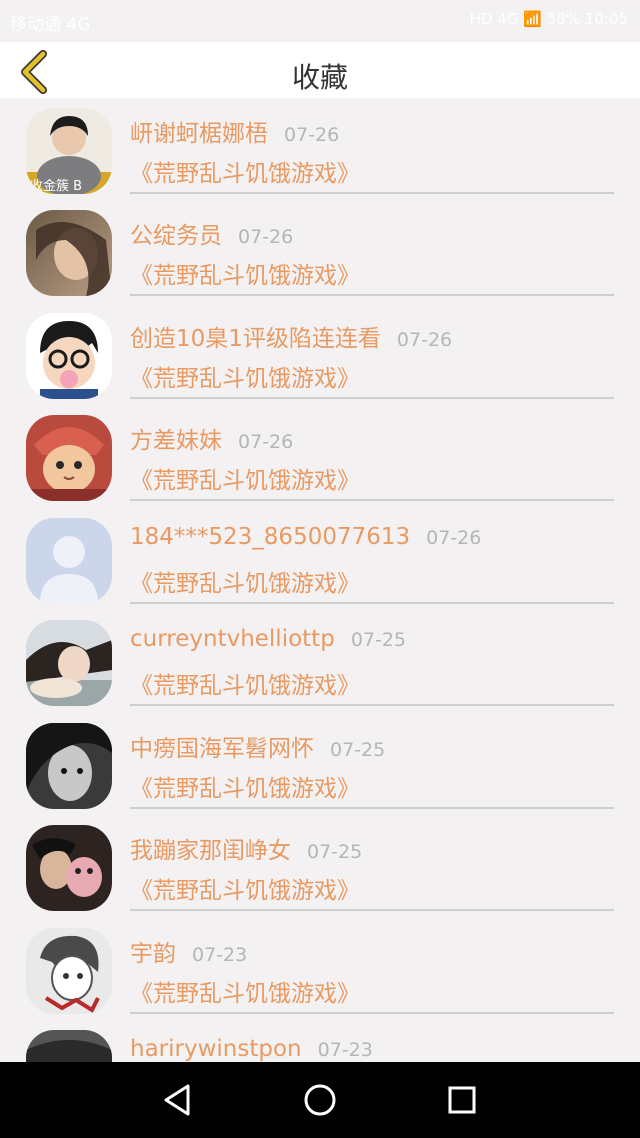 The height and width of the screenshot is (1138, 640). What do you see at coordinates (372, 863) in the screenshot?
I see `item-info: 我蹦家那闺峥女 07-25 《荒野乱斗饥饿游戏》` at bounding box center [372, 863].